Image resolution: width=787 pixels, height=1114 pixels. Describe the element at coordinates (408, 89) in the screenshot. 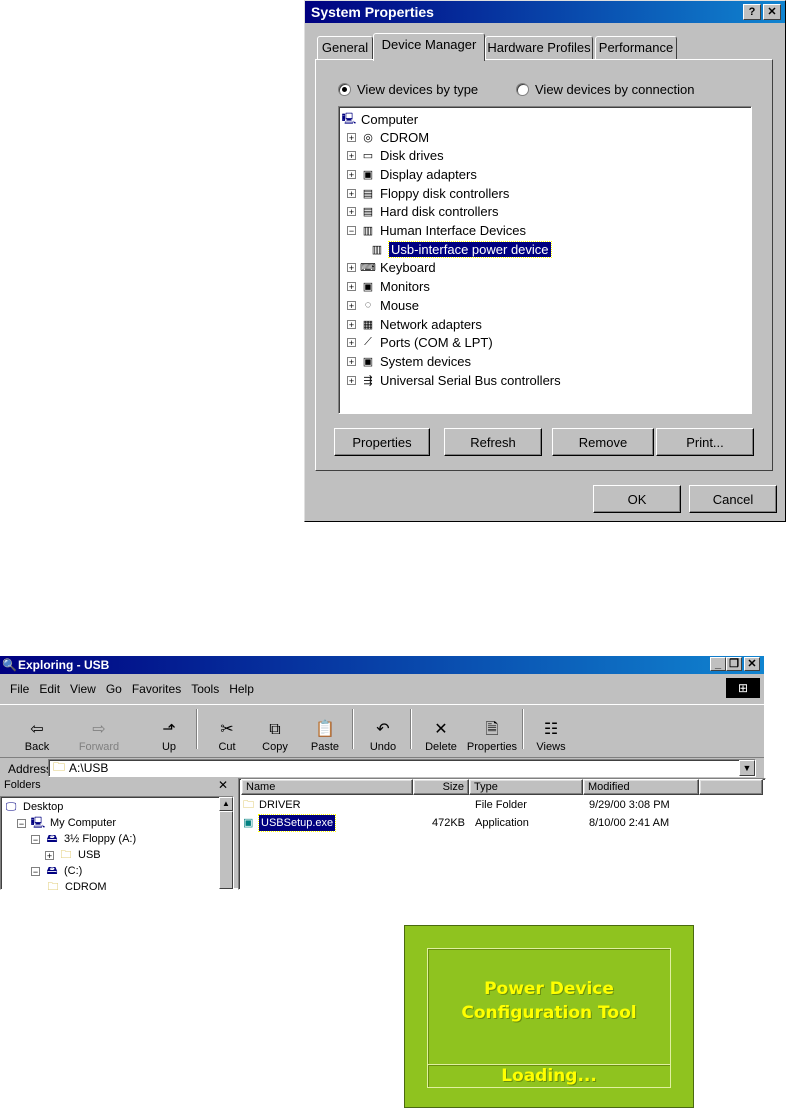

I see `radio-view-by-type: View devices by type` at that location.